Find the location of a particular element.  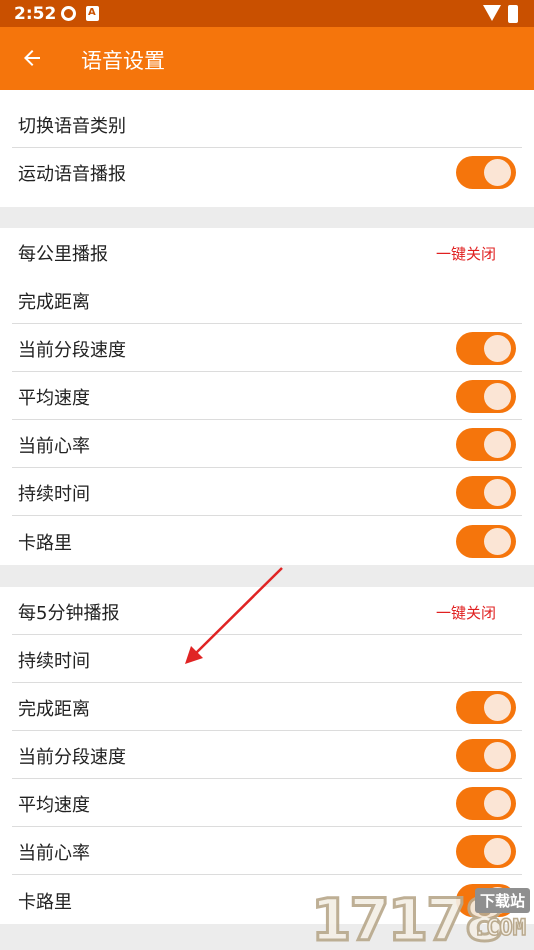

per-km-row-avg-speed: 平均速度 is located at coordinates (267, 396).